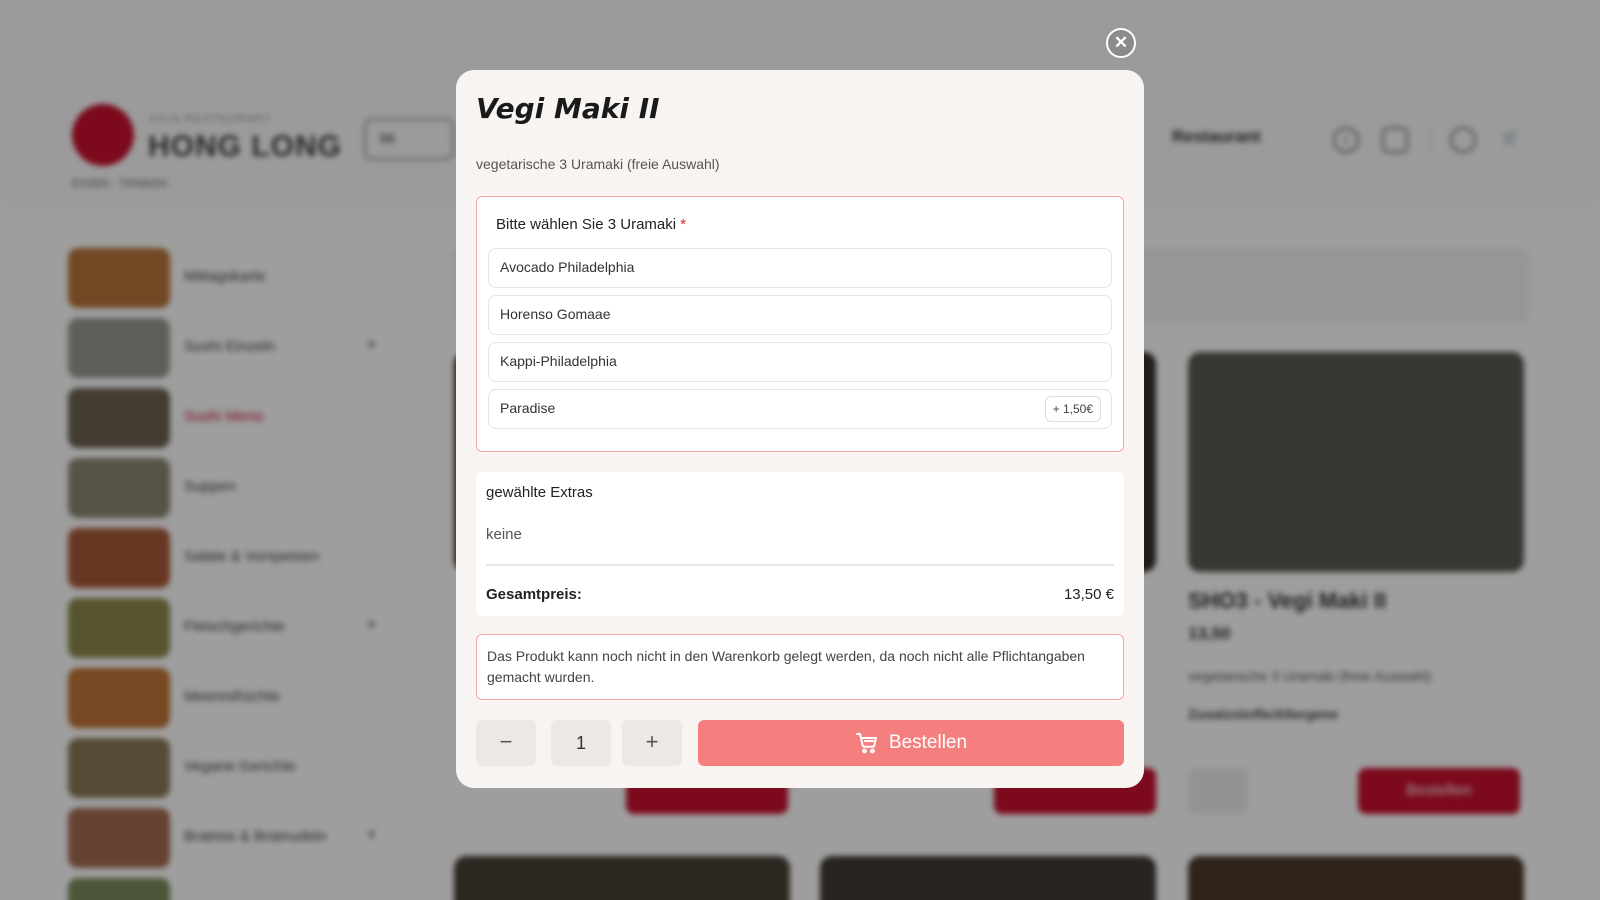 This screenshot has height=900, width=1600. I want to click on quantity-increase-button: +, so click(652, 743).